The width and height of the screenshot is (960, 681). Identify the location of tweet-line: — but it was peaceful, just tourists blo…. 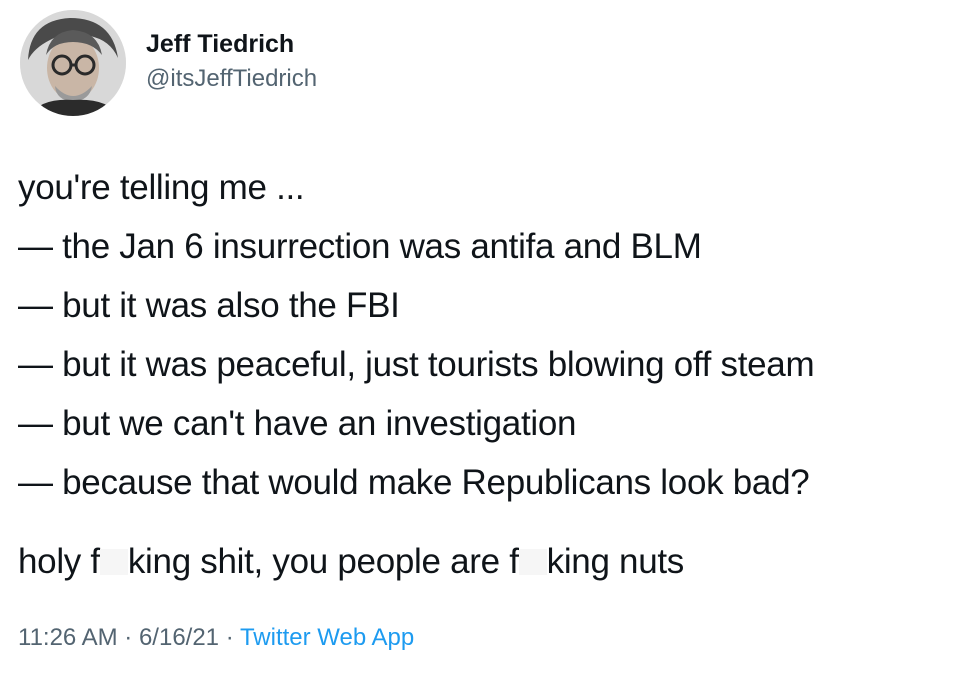
(416, 364).